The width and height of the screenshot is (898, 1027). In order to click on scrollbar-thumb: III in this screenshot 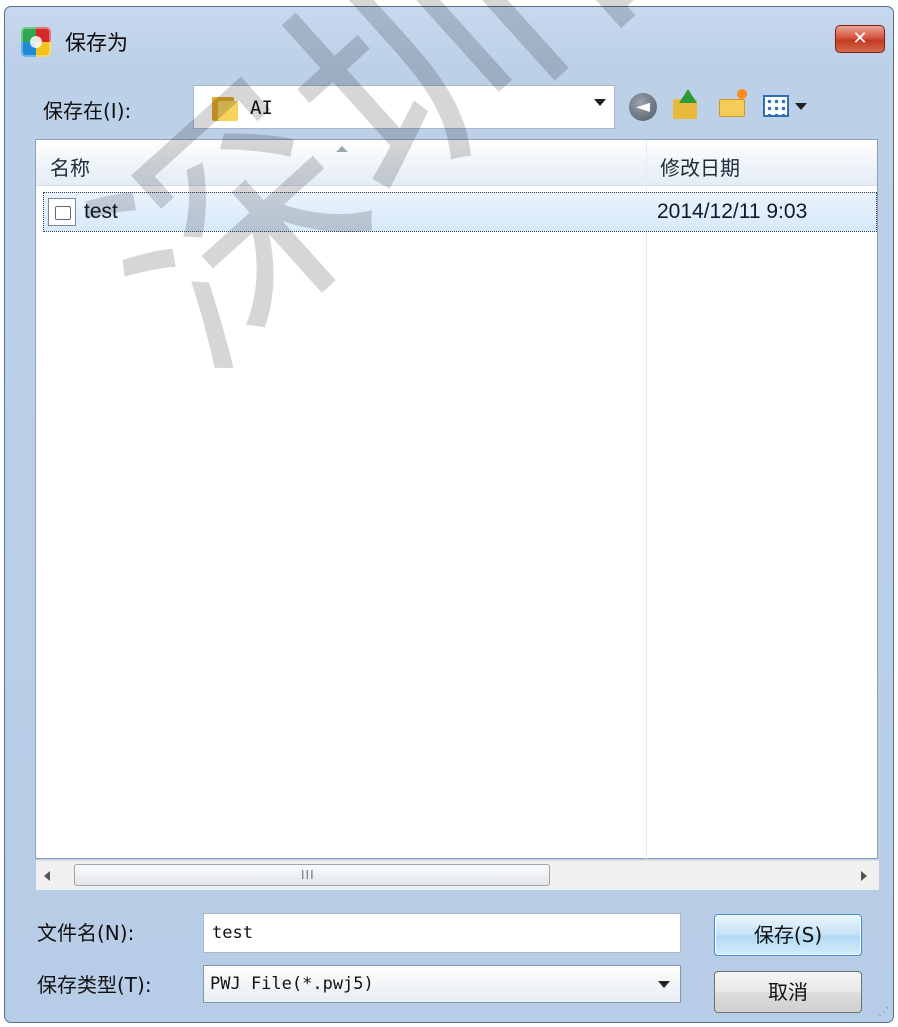, I will do `click(312, 875)`.